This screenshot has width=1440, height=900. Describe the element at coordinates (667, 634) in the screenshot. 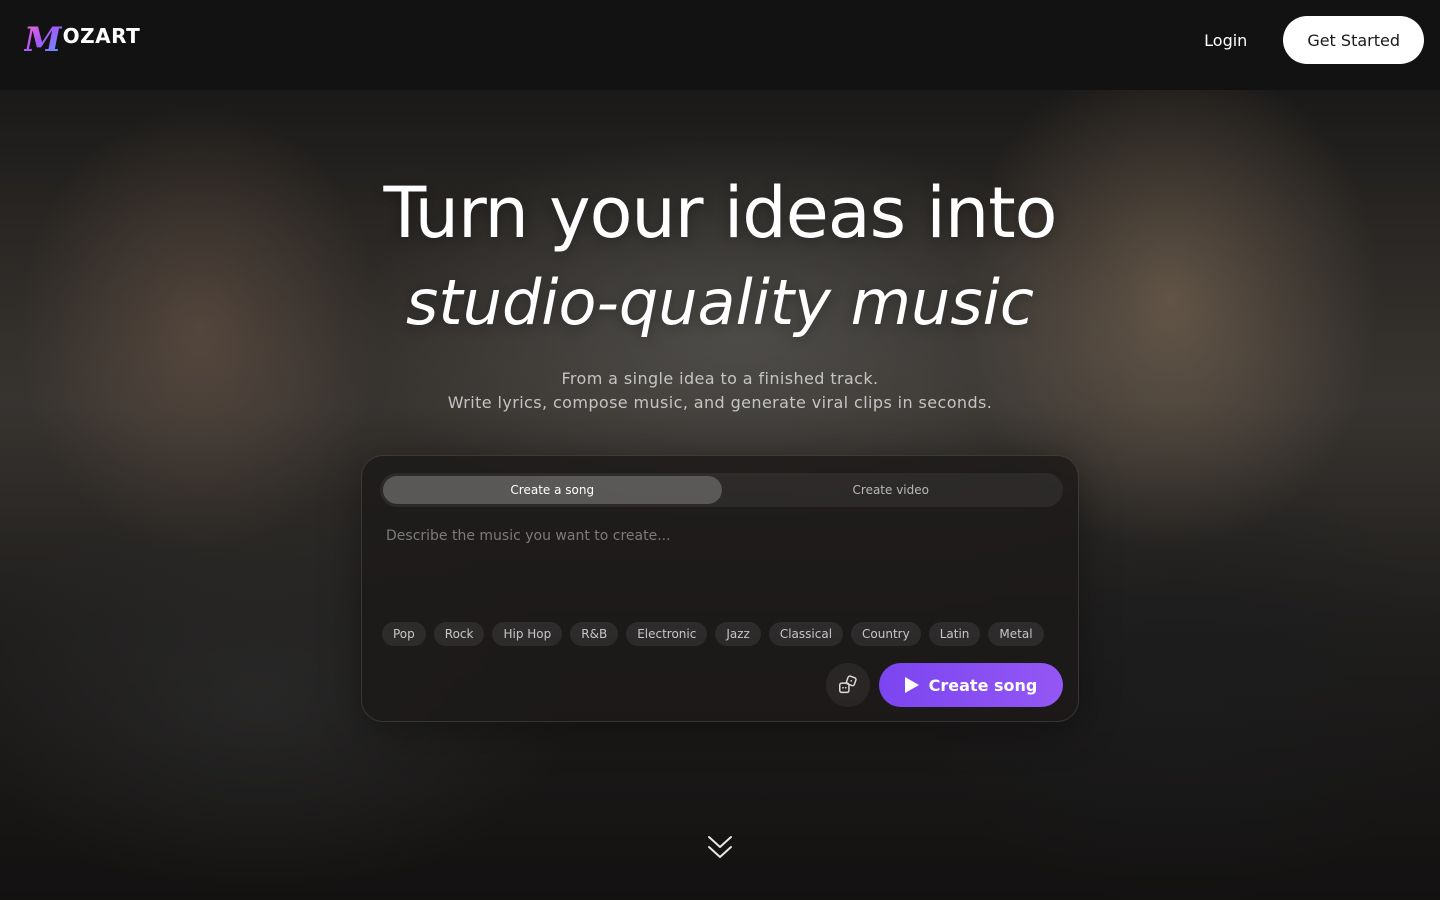

I see `genre-chip-electronic: Electronic` at that location.